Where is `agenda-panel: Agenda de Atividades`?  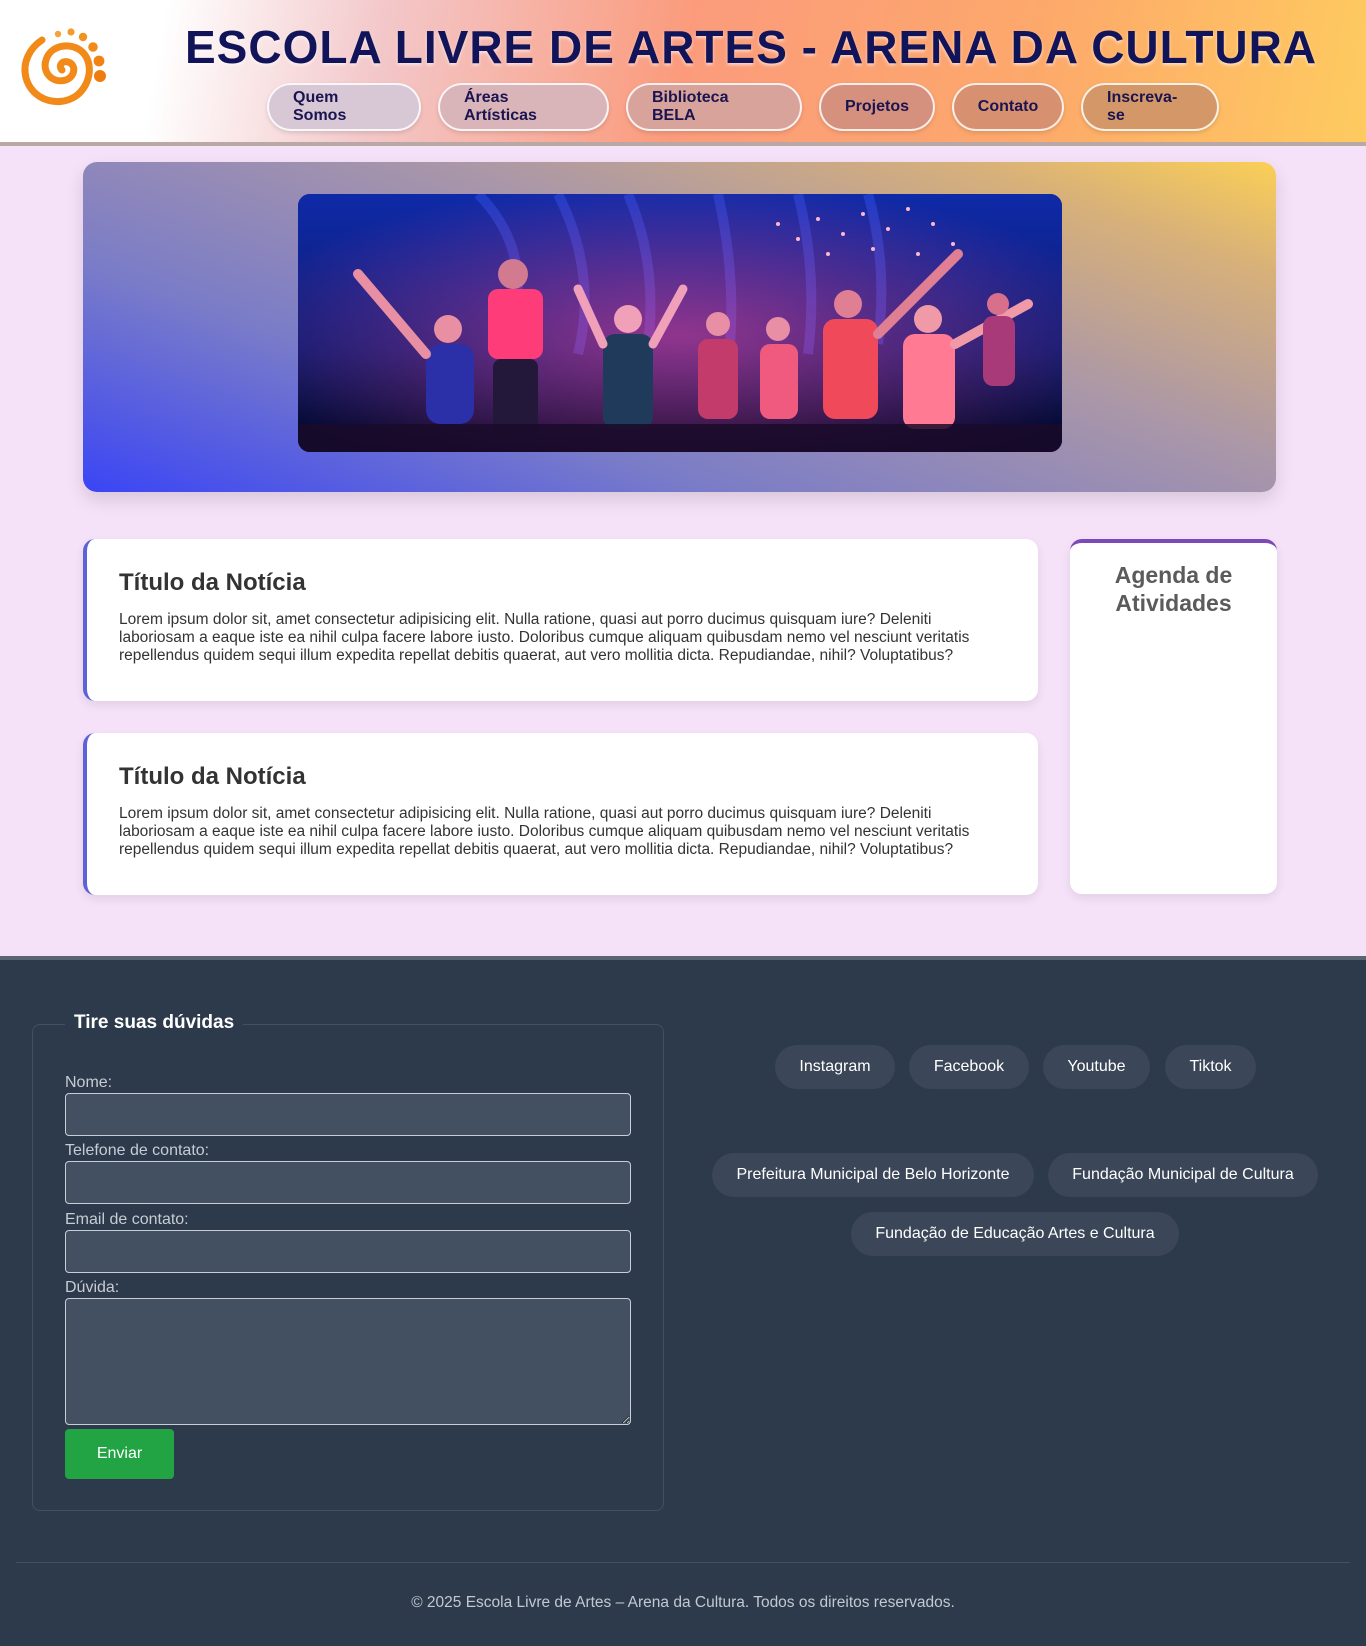 agenda-panel: Agenda de Atividades is located at coordinates (1173, 716).